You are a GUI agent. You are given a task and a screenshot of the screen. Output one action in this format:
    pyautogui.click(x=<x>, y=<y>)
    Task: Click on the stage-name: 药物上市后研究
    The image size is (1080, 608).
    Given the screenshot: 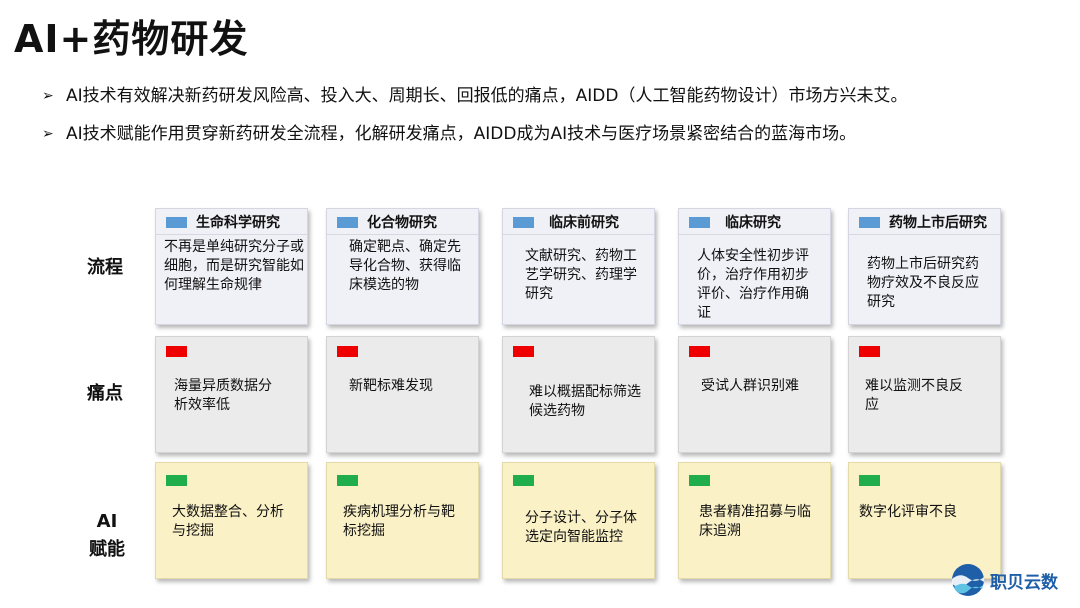 What is the action you would take?
    pyautogui.click(x=938, y=223)
    